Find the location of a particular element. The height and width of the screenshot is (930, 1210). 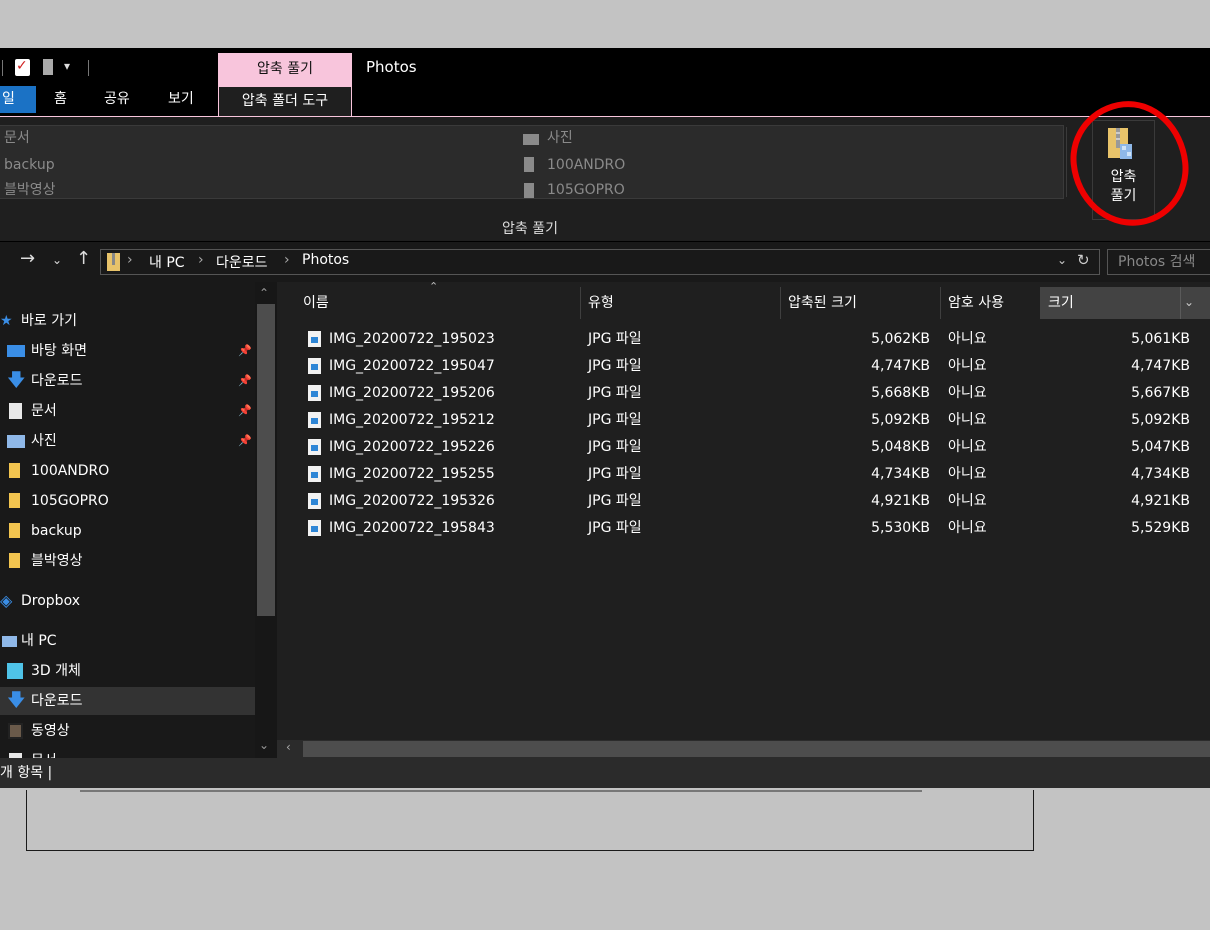

document-icon is located at coordinates (15, 411).